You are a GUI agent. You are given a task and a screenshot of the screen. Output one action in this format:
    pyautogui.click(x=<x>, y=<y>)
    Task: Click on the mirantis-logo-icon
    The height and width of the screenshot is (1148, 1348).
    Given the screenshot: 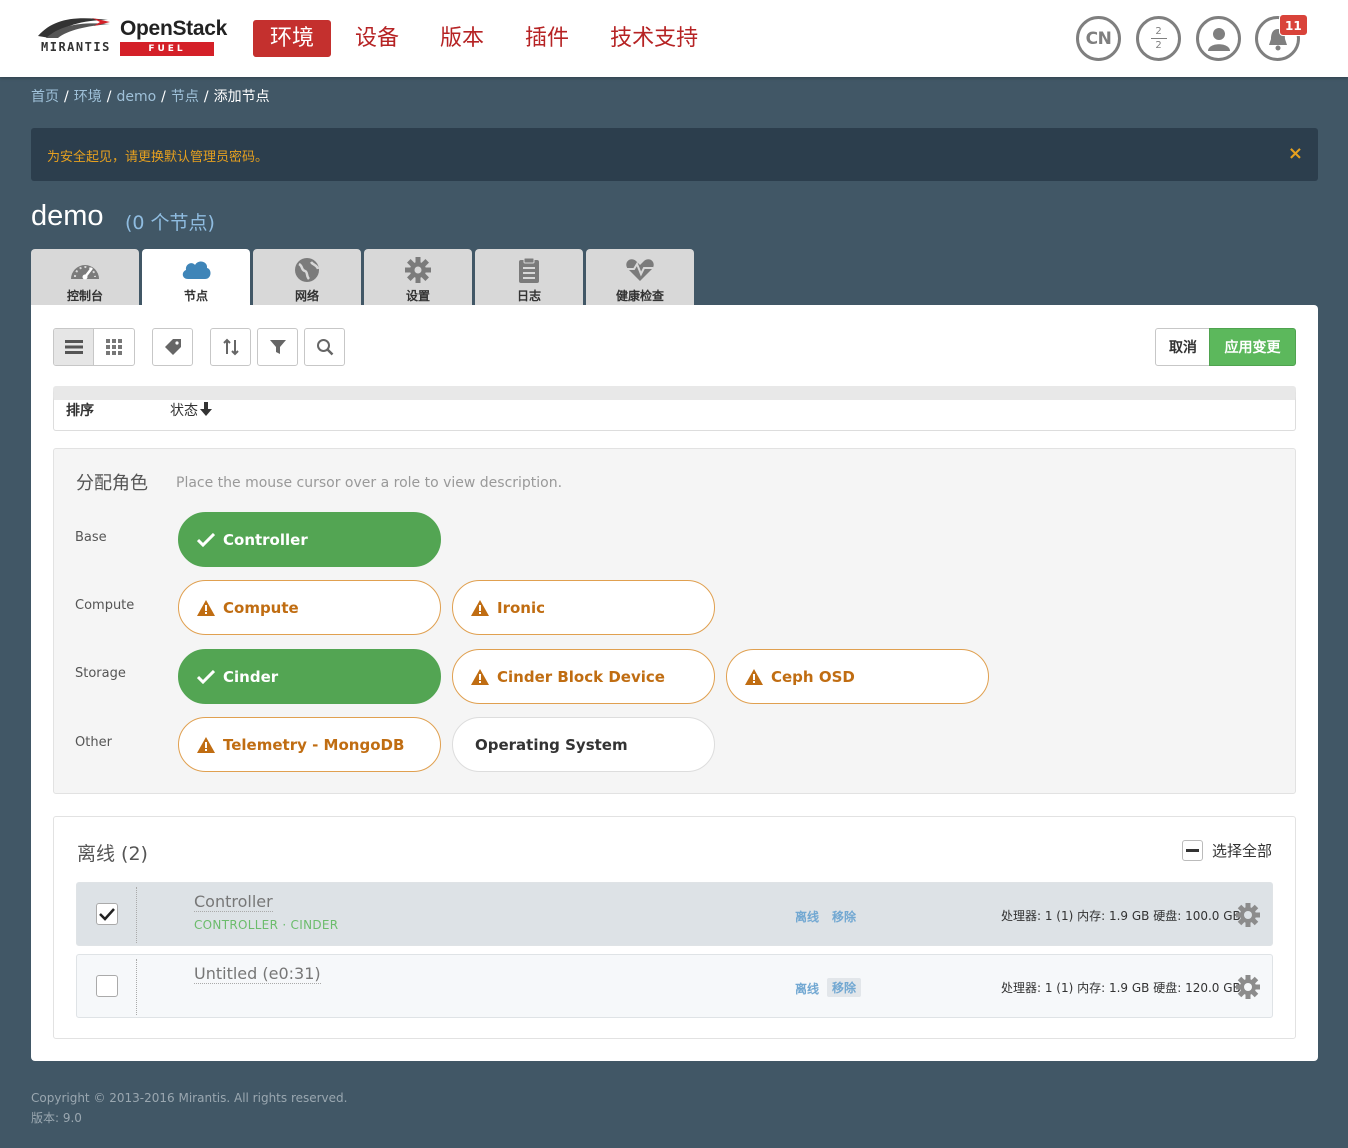 What is the action you would take?
    pyautogui.click(x=74, y=28)
    